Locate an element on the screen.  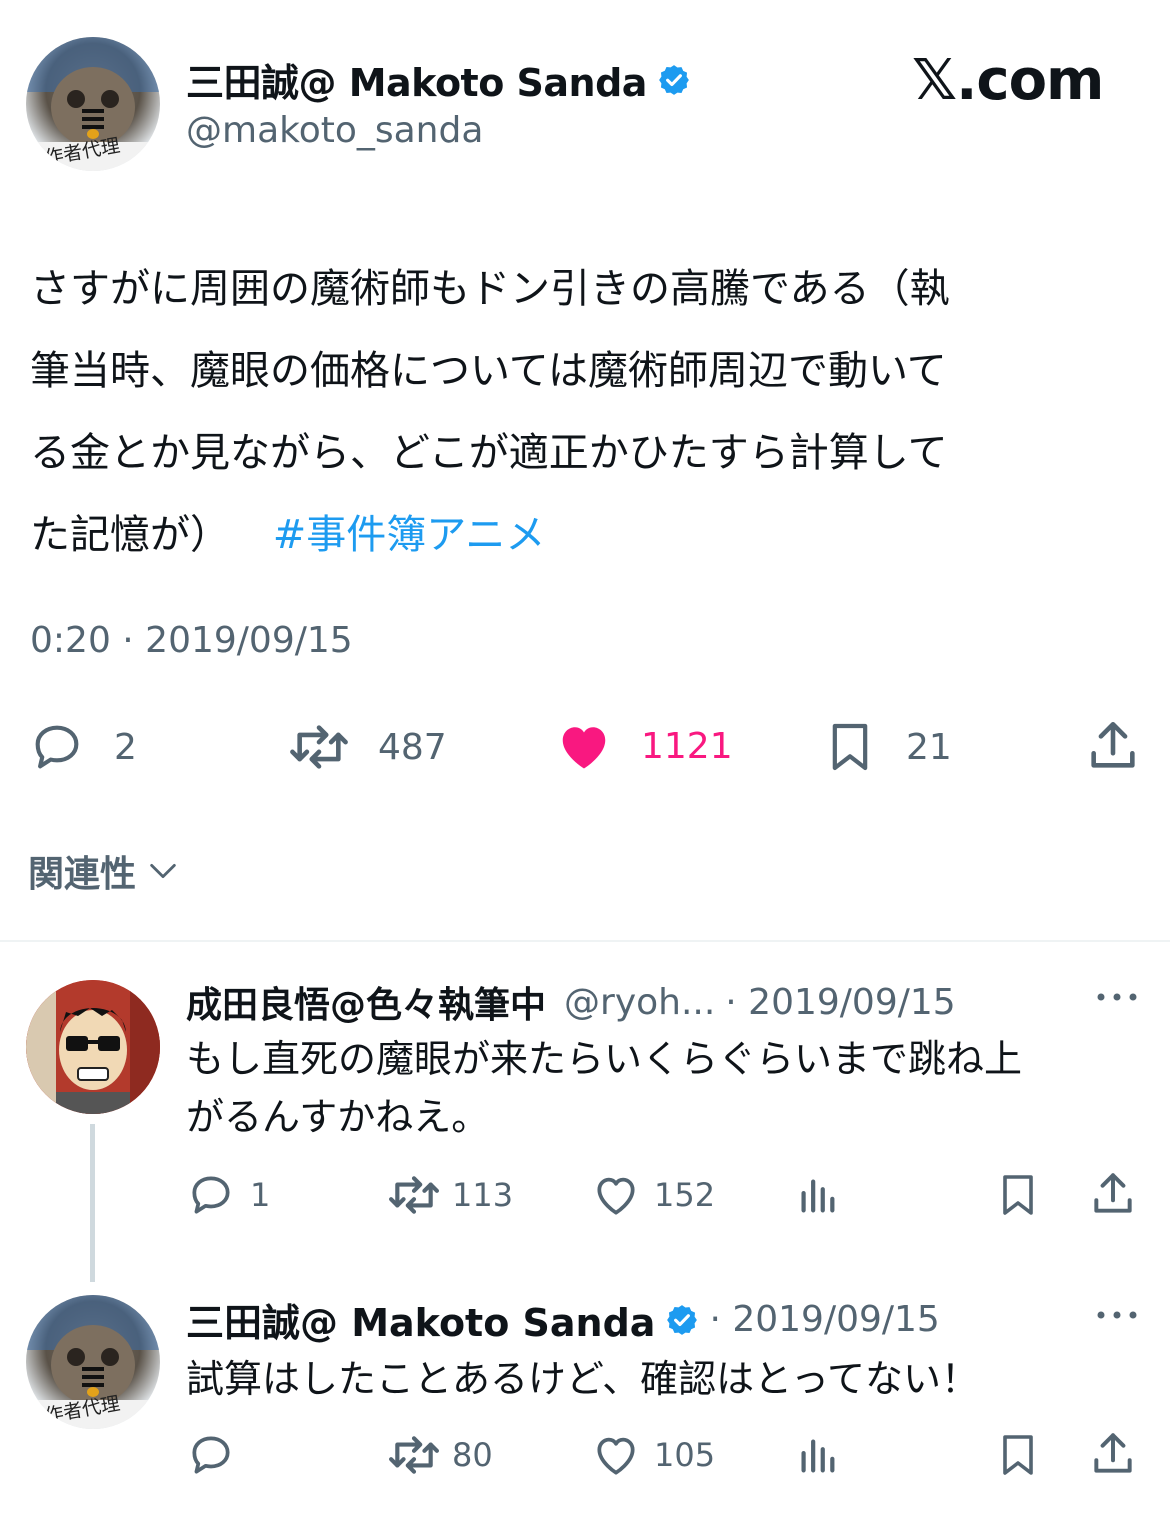
tweet-text-line: た記憶が） is located at coordinates (130, 535).